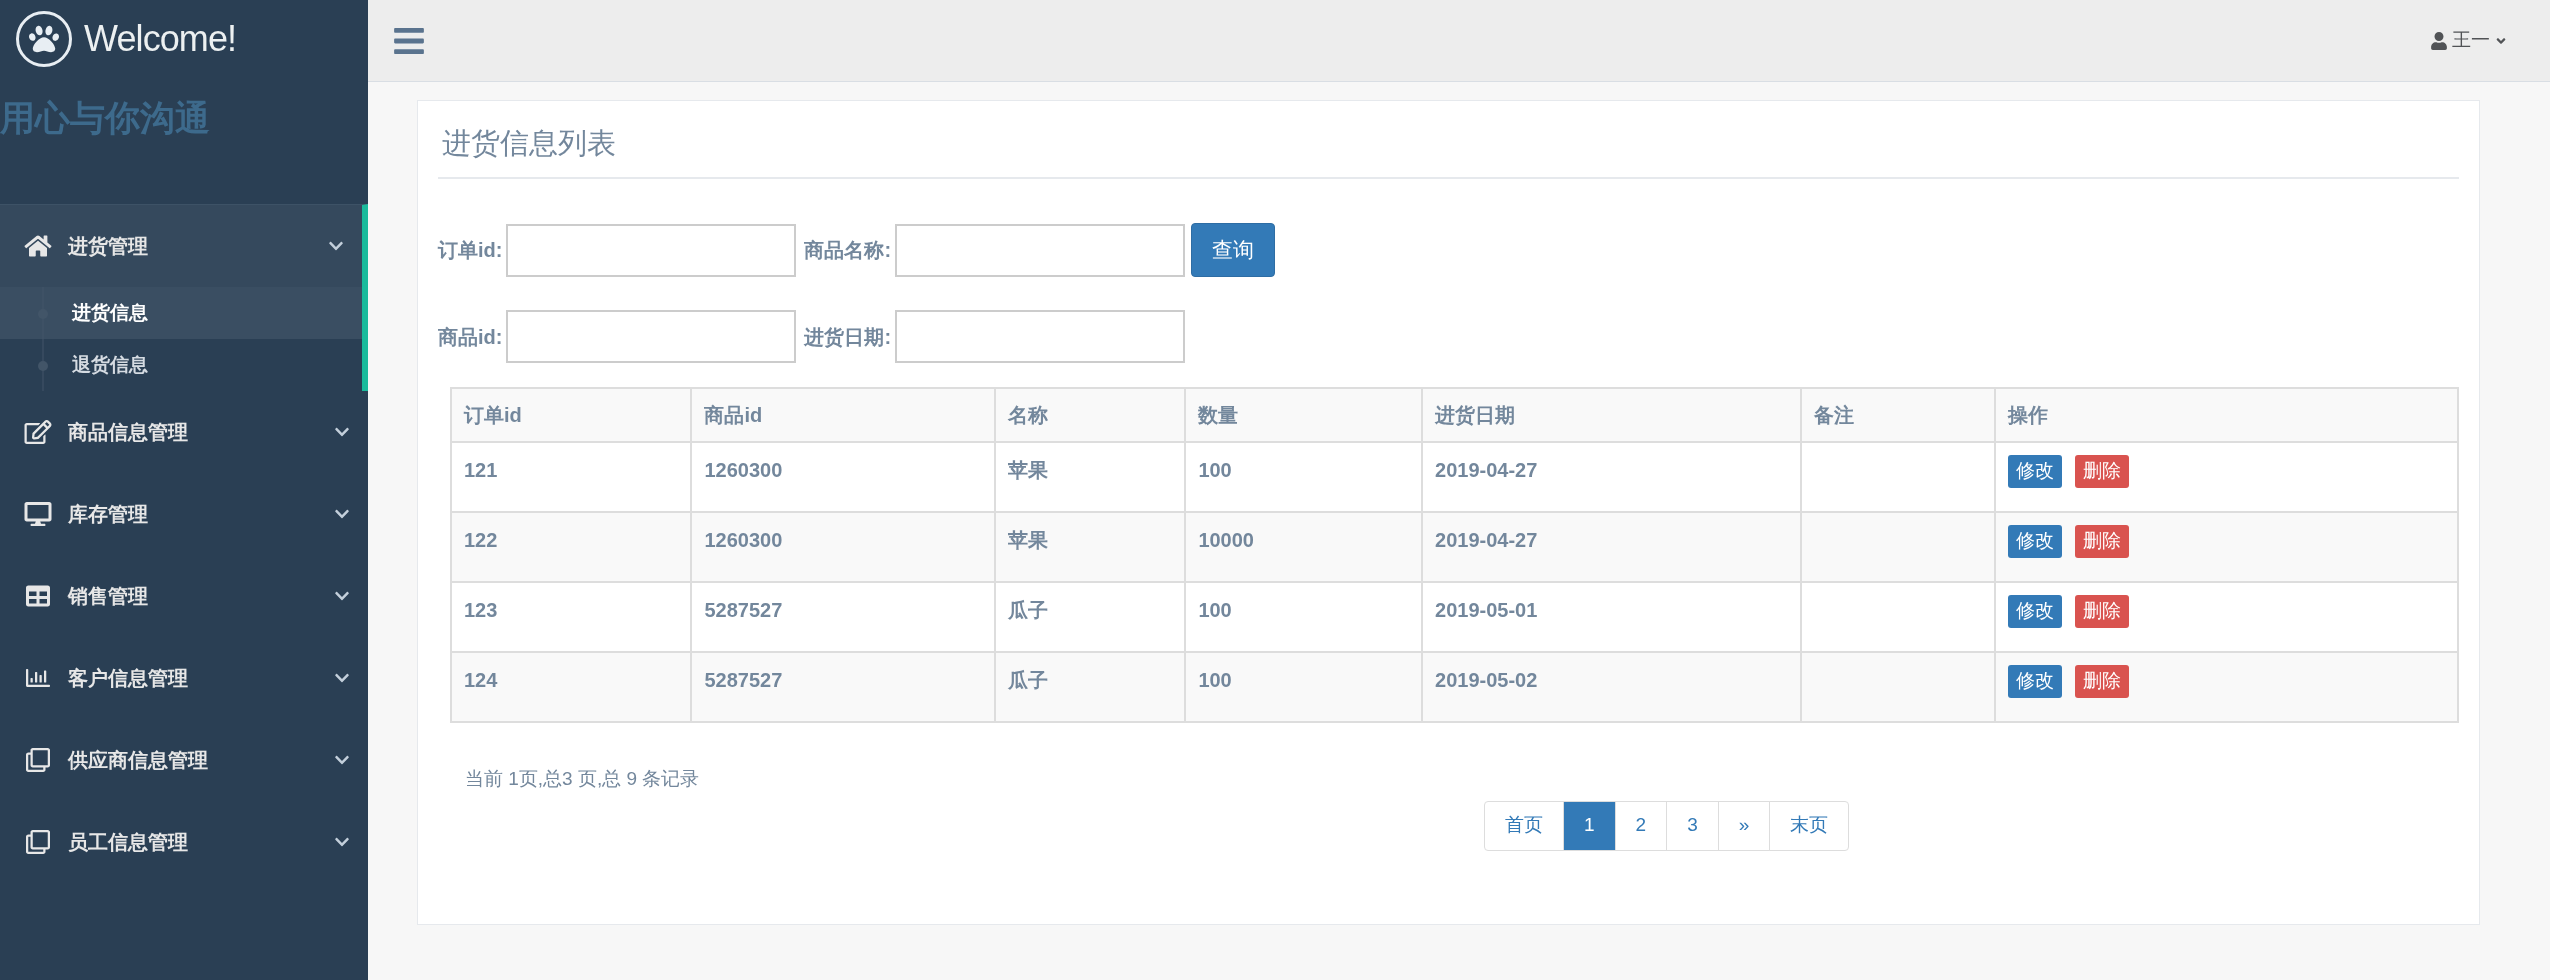 The height and width of the screenshot is (980, 2550). Describe the element at coordinates (583, 779) in the screenshot. I see `record-summary: 当前 1页,总3 页,总 9 条记录` at that location.